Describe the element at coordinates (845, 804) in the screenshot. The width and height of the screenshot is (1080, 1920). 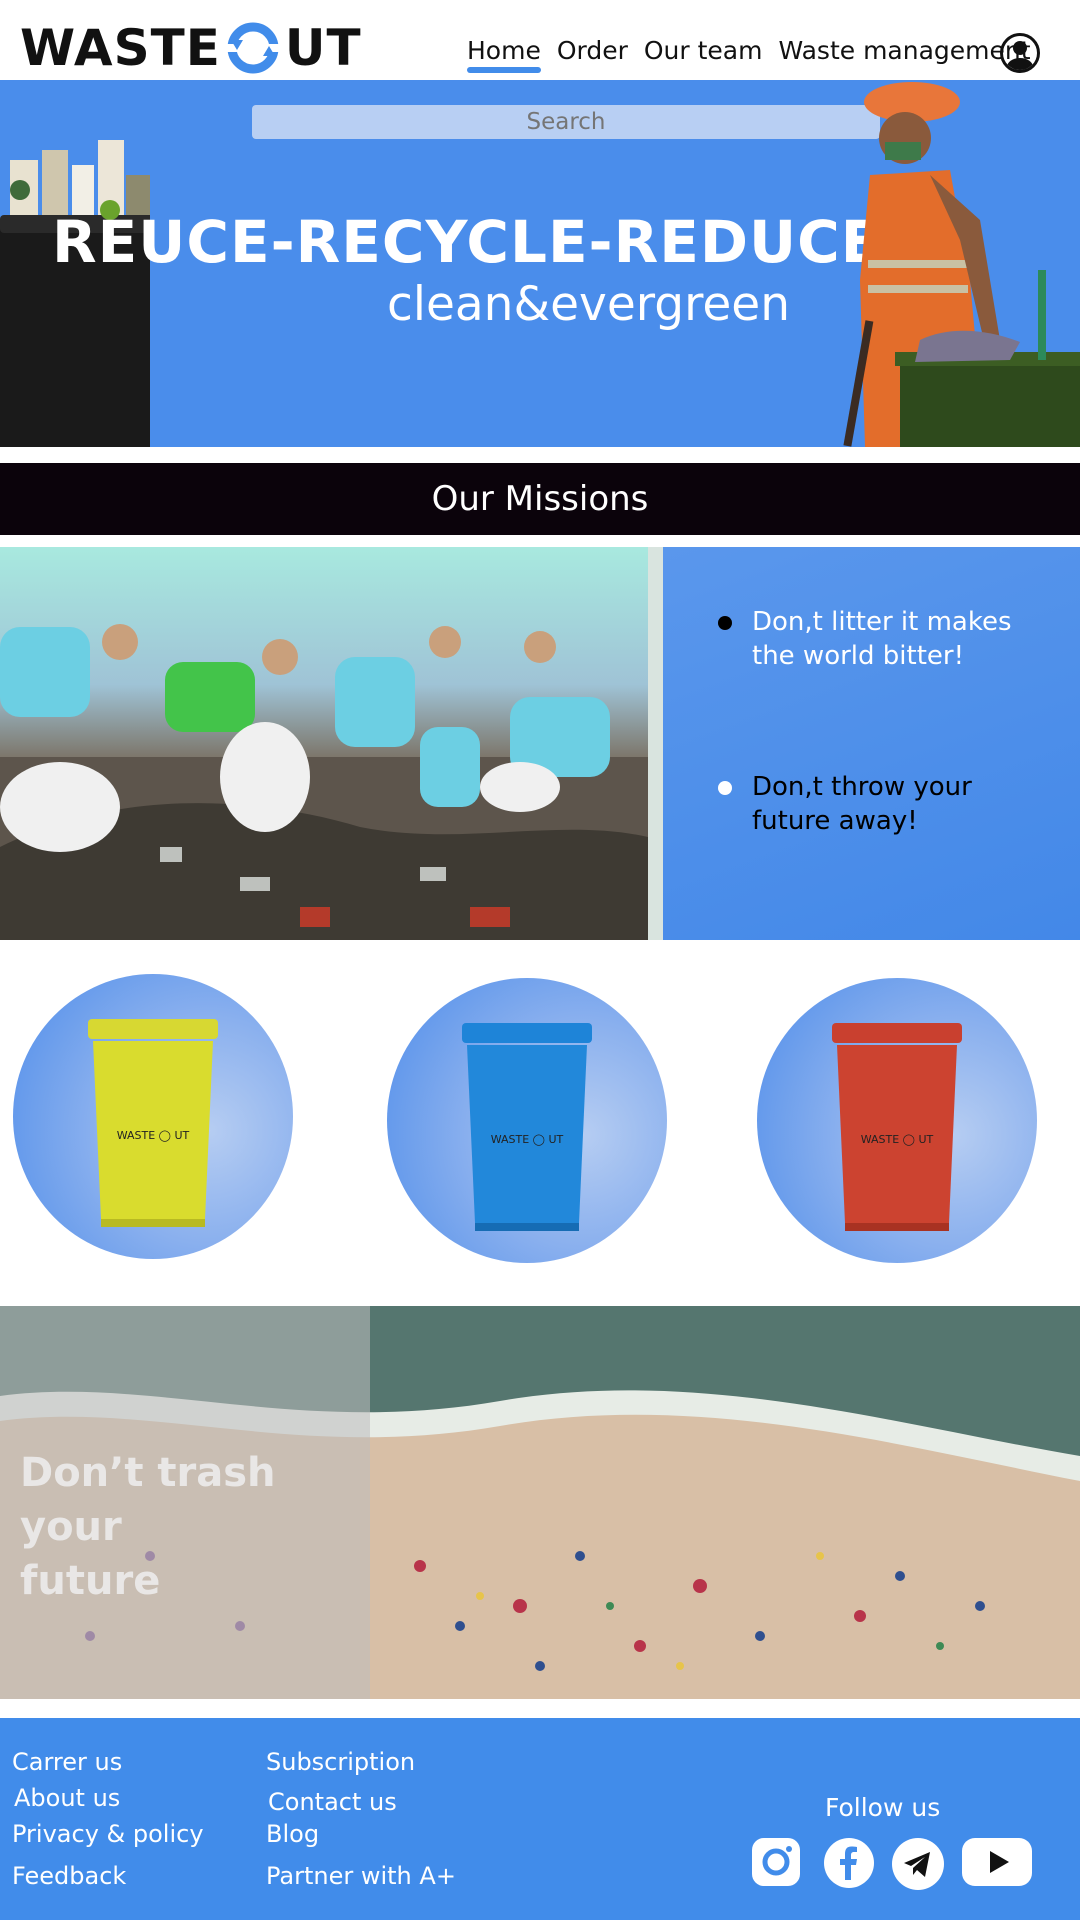
I see `mission-item: Don,t throw your future away!` at that location.